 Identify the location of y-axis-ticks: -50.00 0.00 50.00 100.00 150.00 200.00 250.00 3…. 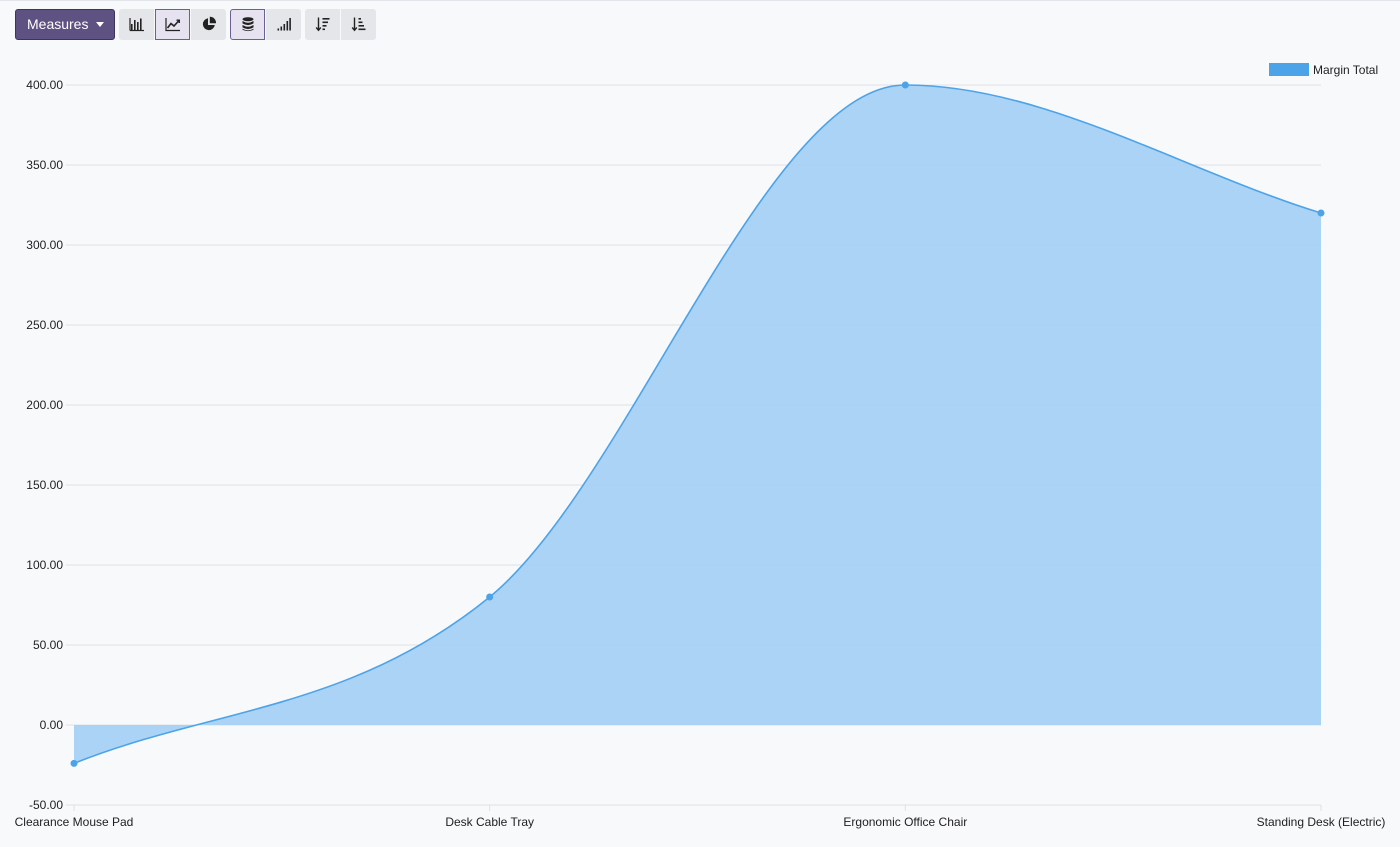
(44, 445).